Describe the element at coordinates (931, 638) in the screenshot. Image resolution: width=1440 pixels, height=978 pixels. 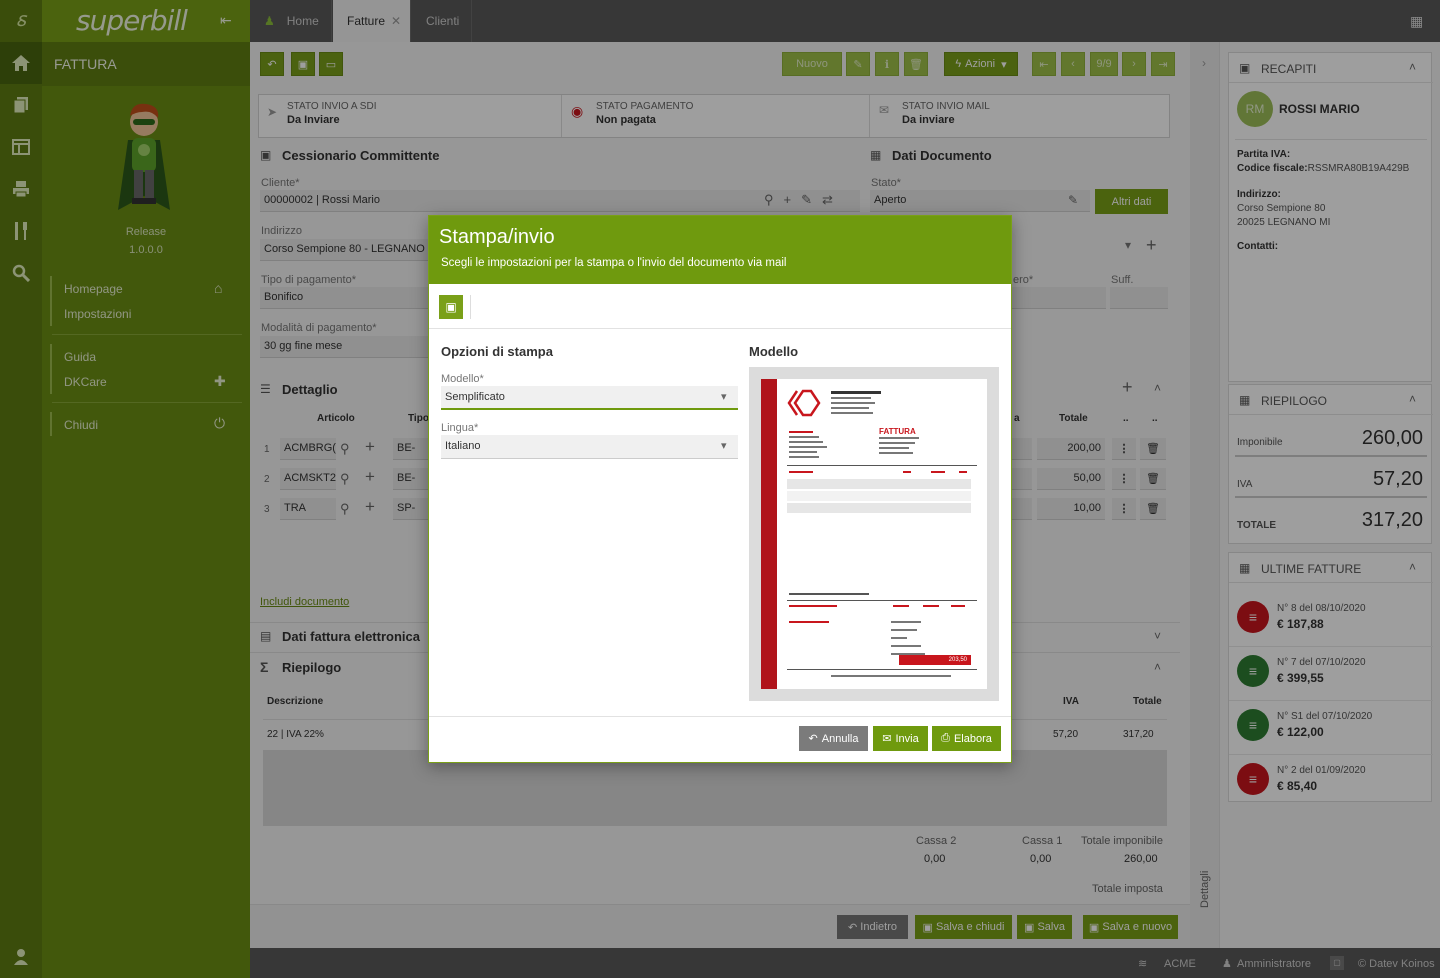
I see `preview-totals` at that location.